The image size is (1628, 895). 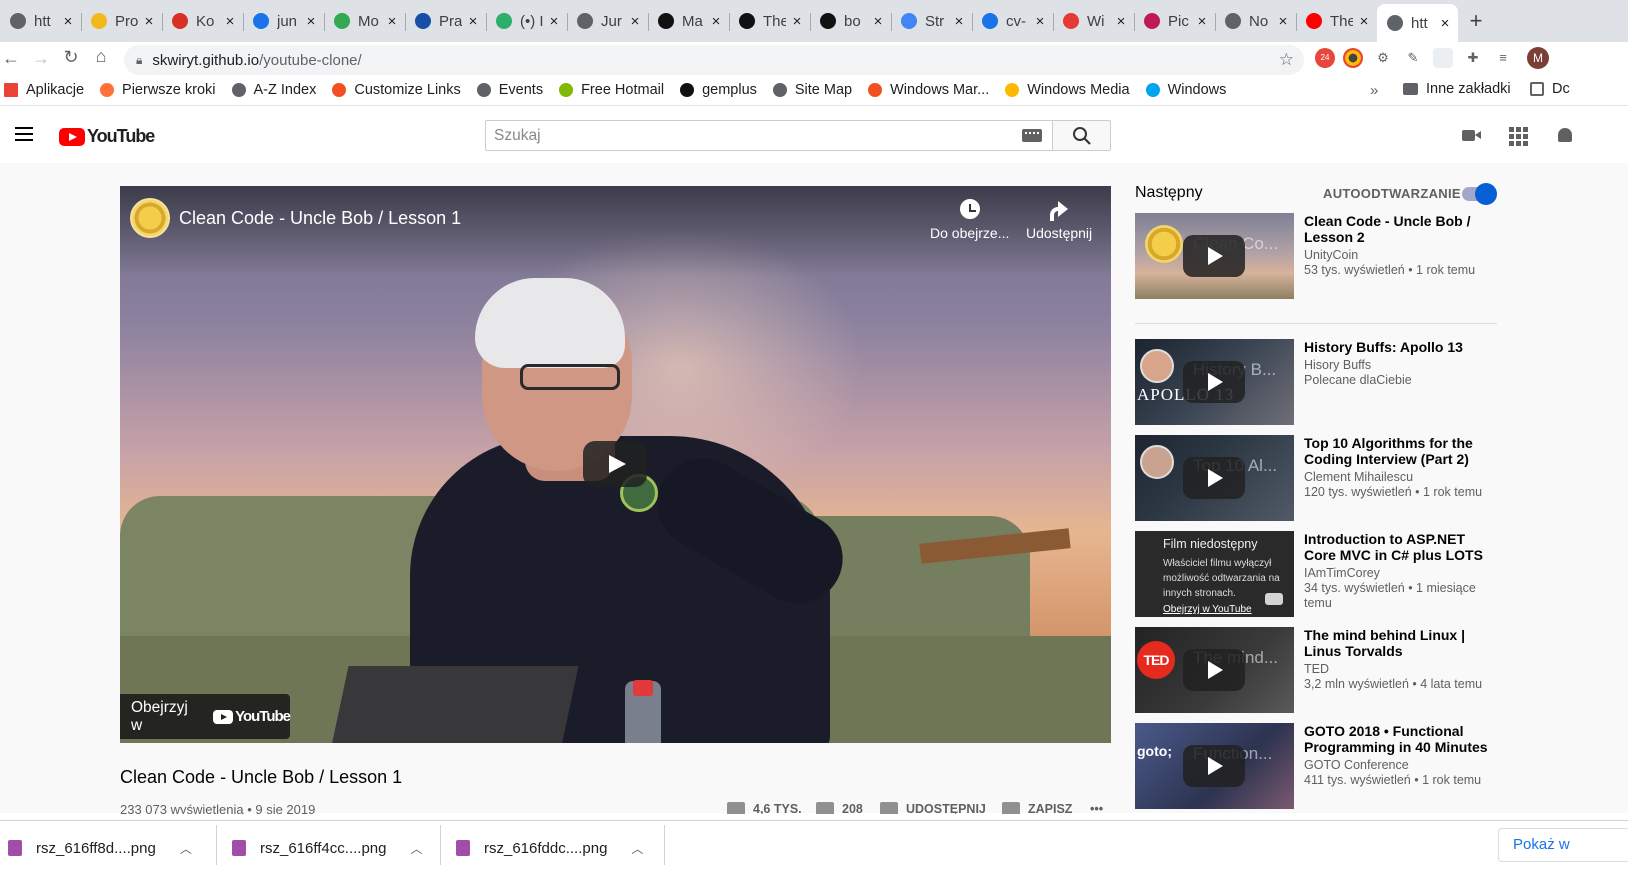 What do you see at coordinates (1185, 90) in the screenshot?
I see `bookmark-item: Windows` at bounding box center [1185, 90].